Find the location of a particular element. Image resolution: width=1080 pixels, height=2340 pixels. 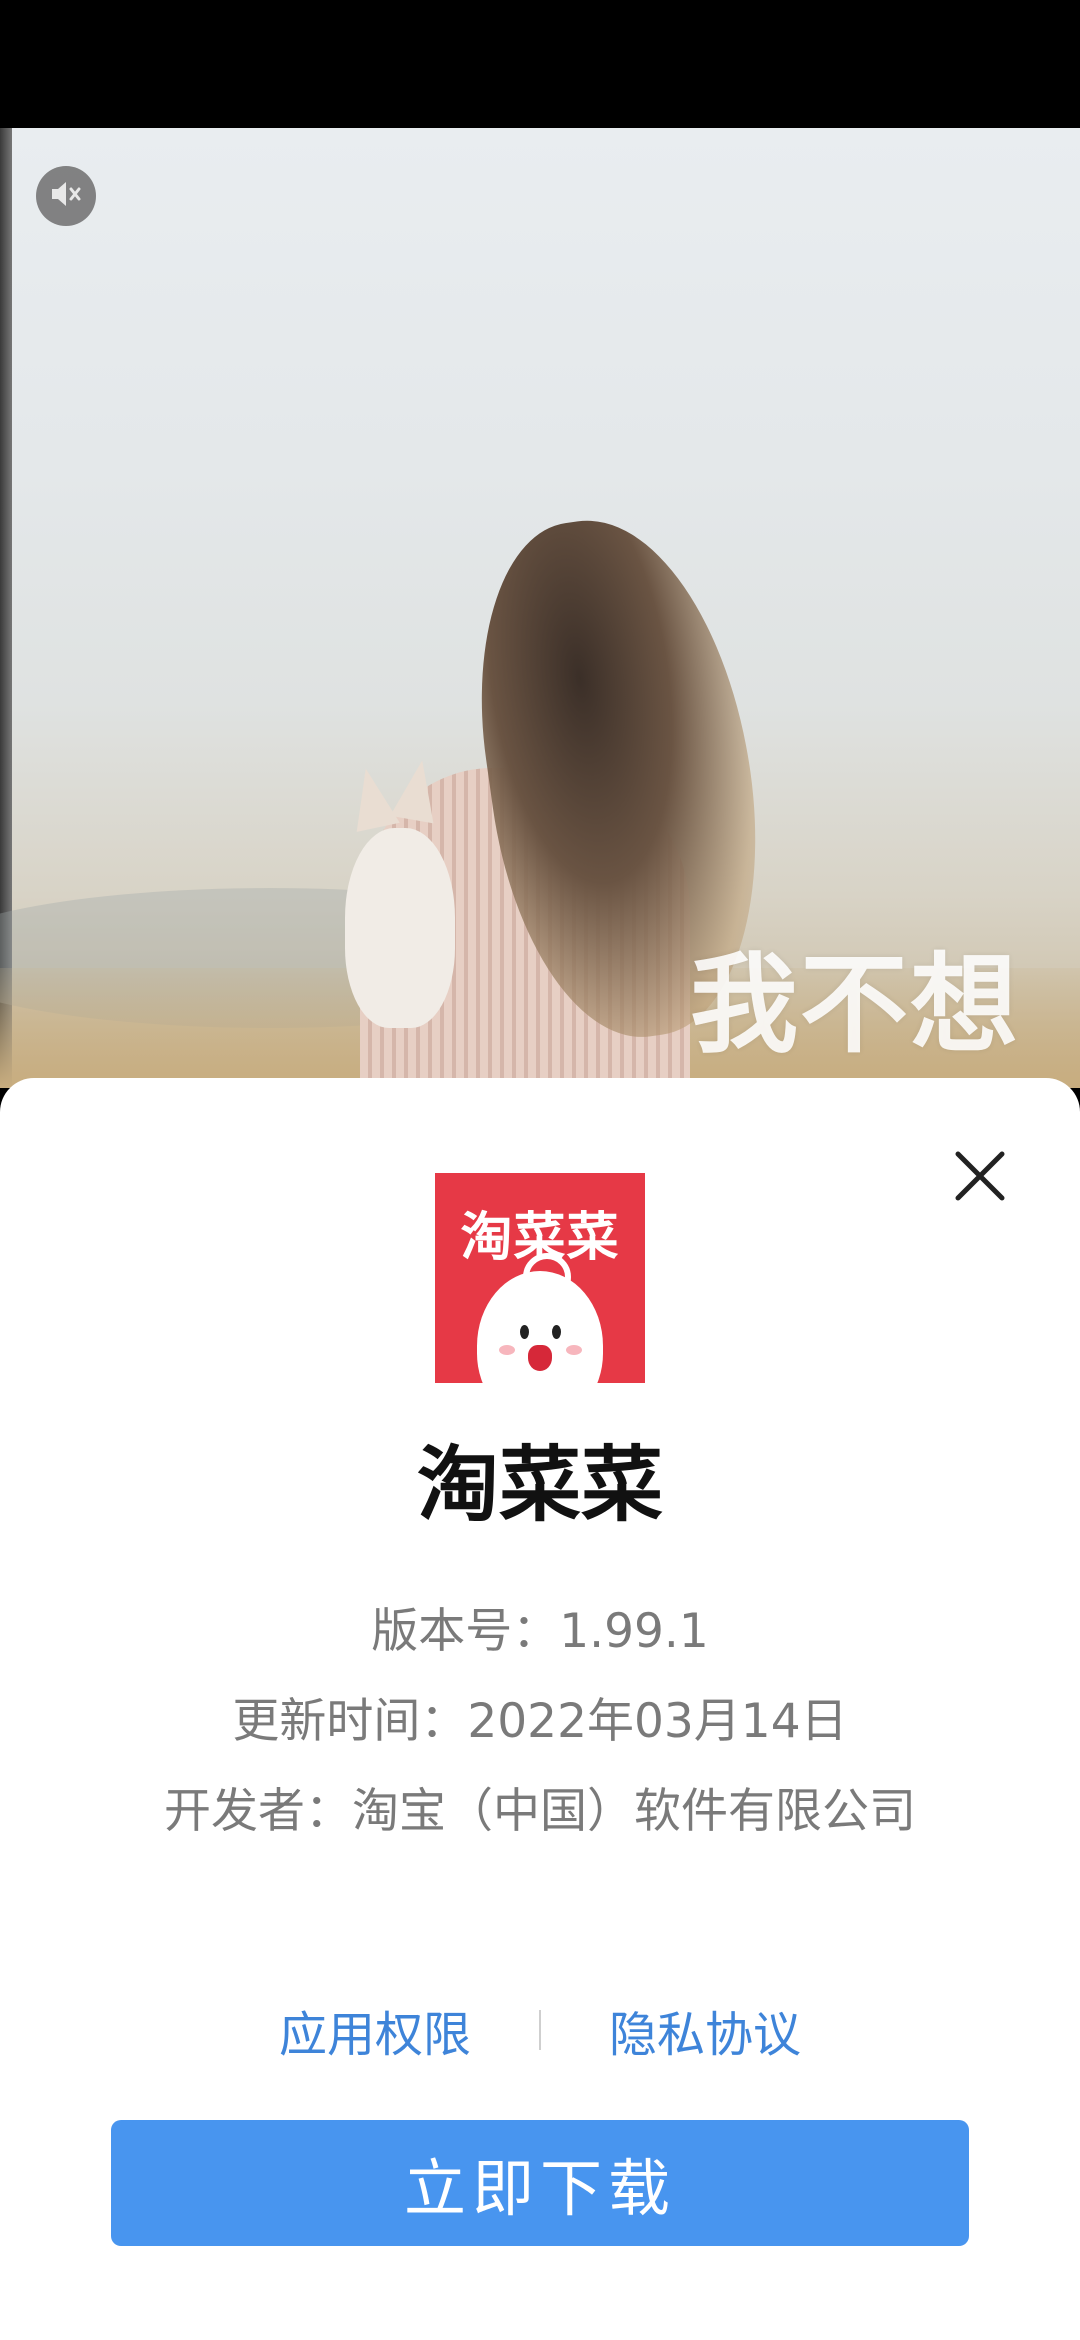

close-icon is located at coordinates (980, 1178).